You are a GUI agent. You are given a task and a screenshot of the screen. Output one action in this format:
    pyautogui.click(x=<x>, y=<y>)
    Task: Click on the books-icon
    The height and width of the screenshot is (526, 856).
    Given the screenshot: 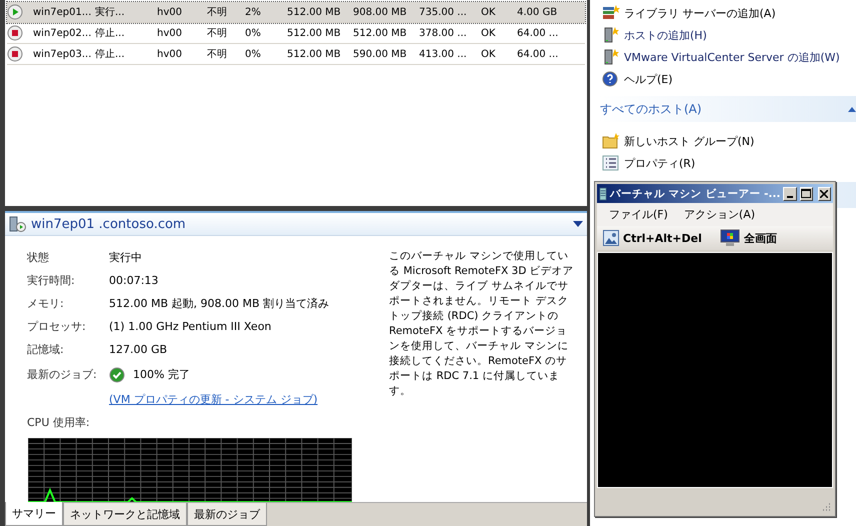 What is the action you would take?
    pyautogui.click(x=611, y=13)
    